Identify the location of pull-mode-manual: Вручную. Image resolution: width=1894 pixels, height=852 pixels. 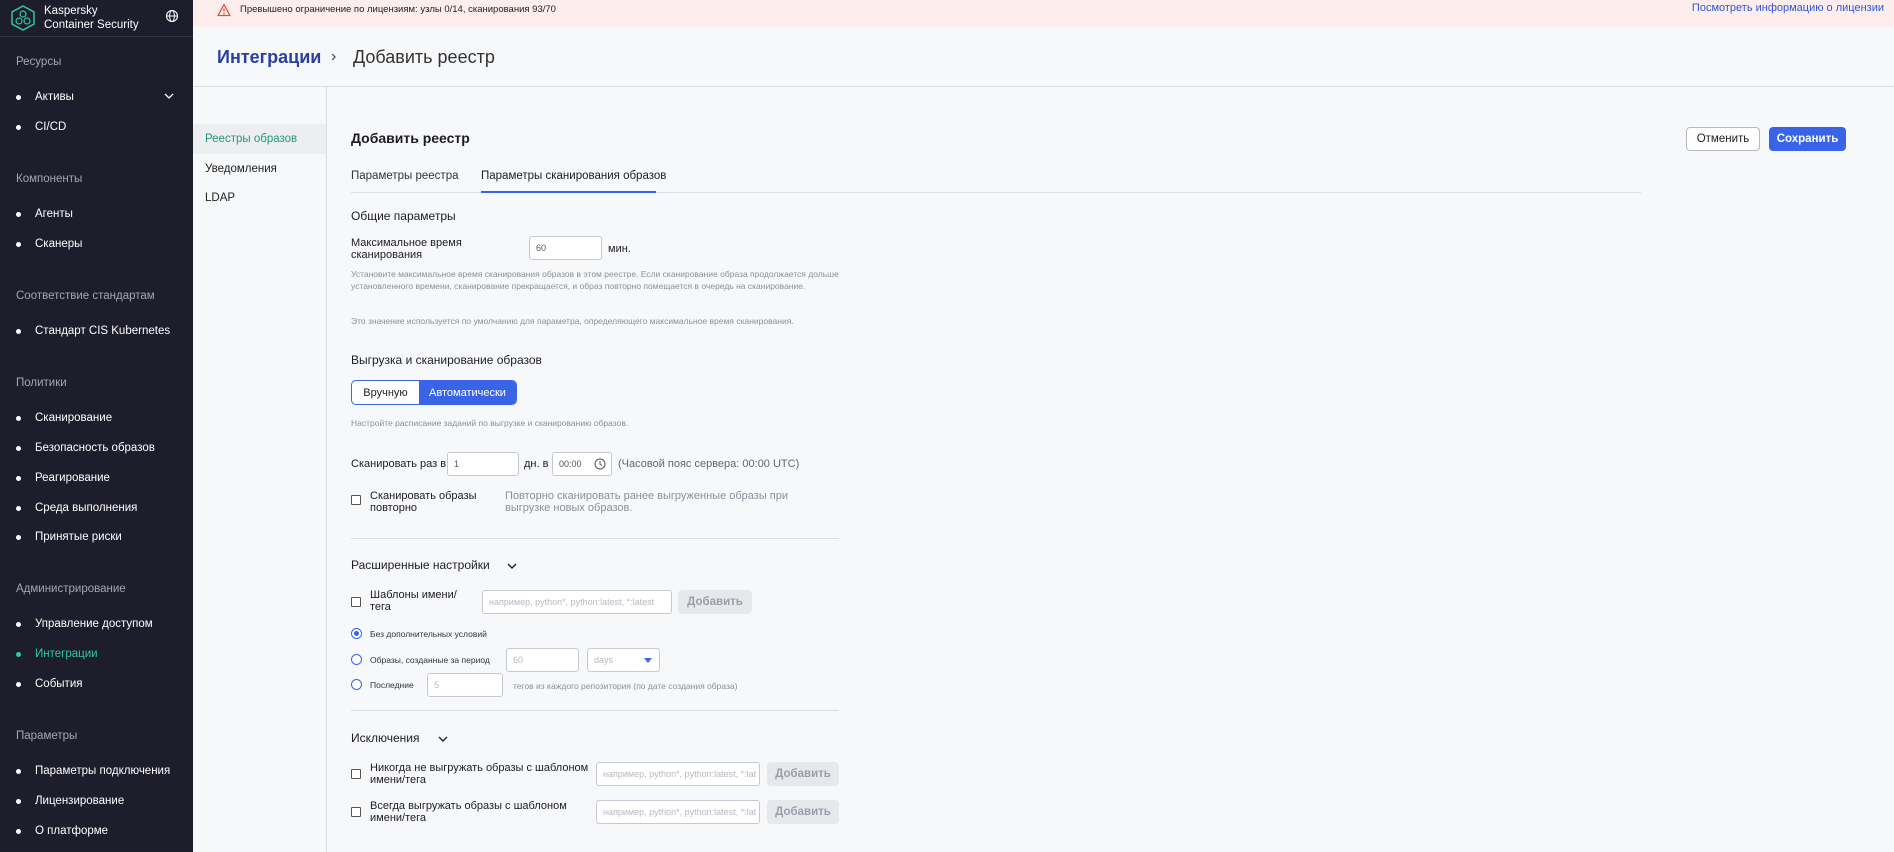
(385, 392).